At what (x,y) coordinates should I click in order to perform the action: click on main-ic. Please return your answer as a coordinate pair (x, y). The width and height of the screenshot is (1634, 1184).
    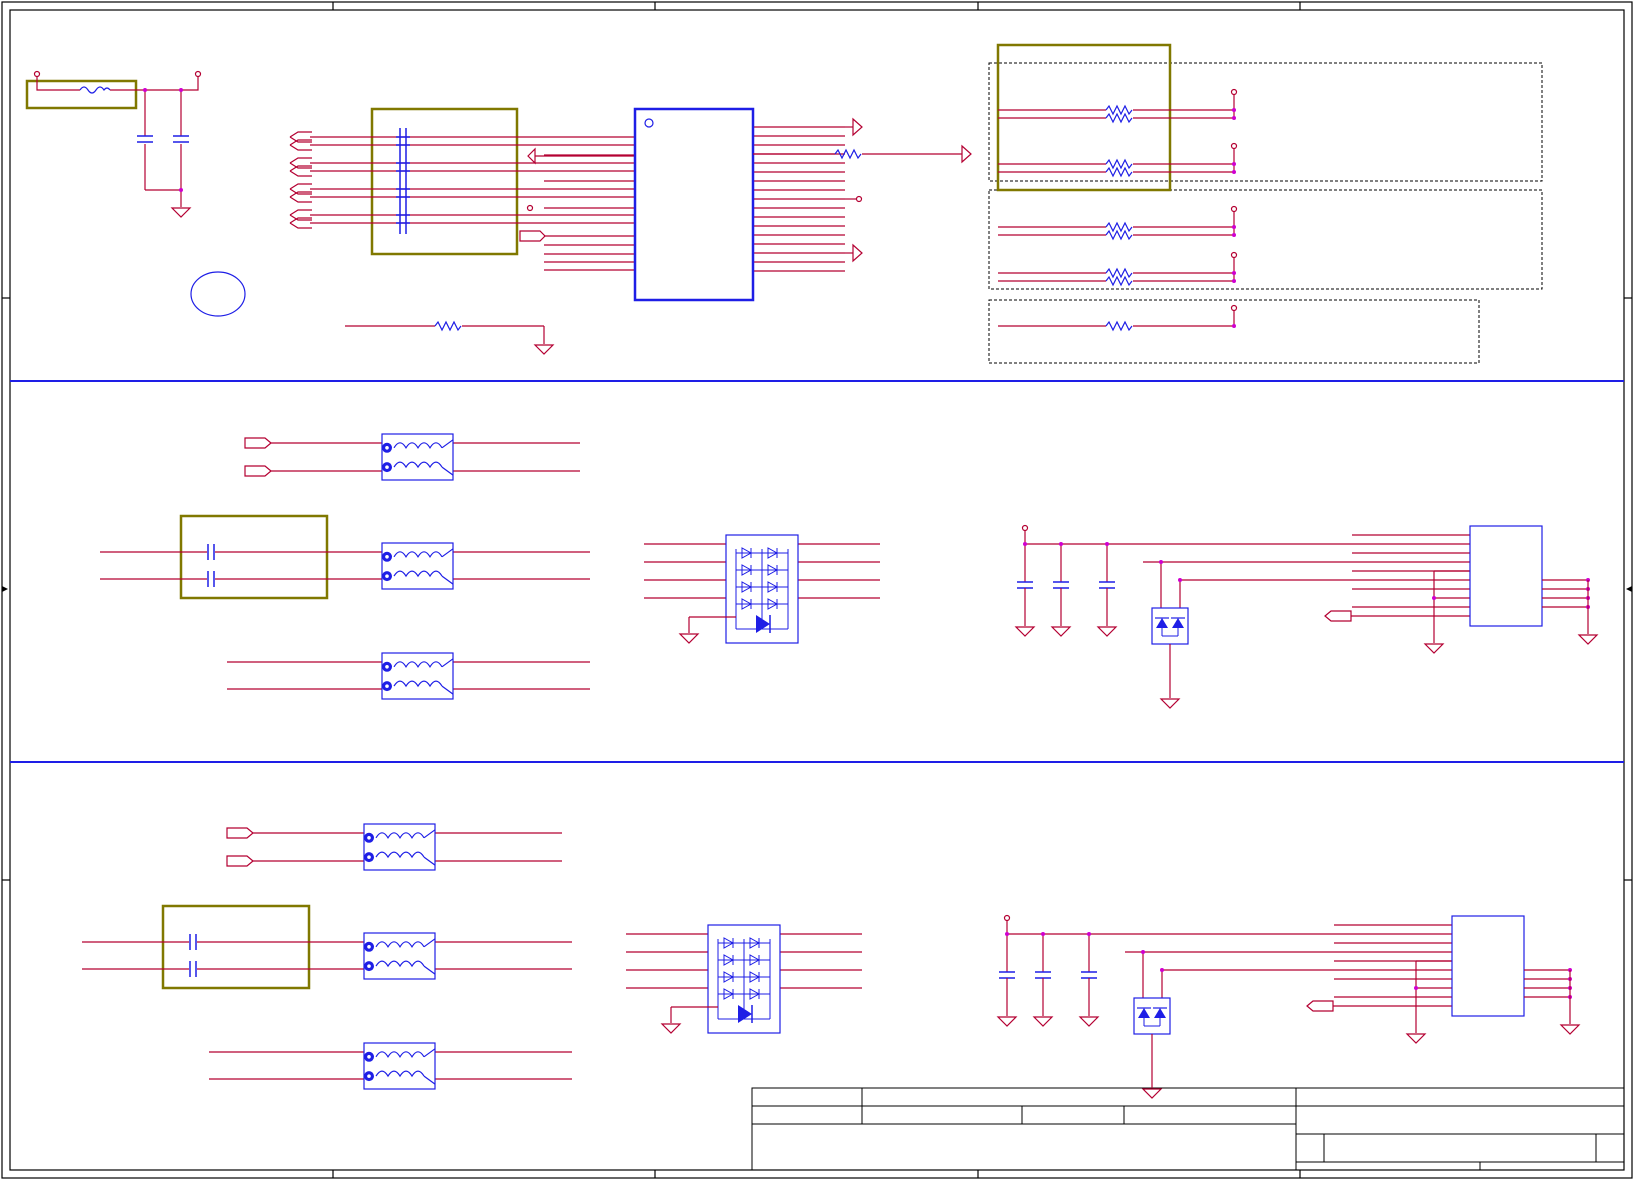
    Looking at the image, I should click on (802, 204).